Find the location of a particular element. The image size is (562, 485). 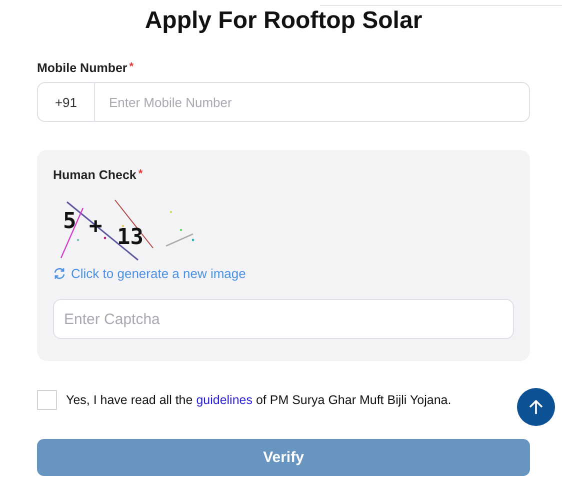

agreement-checkbox is located at coordinates (47, 400).